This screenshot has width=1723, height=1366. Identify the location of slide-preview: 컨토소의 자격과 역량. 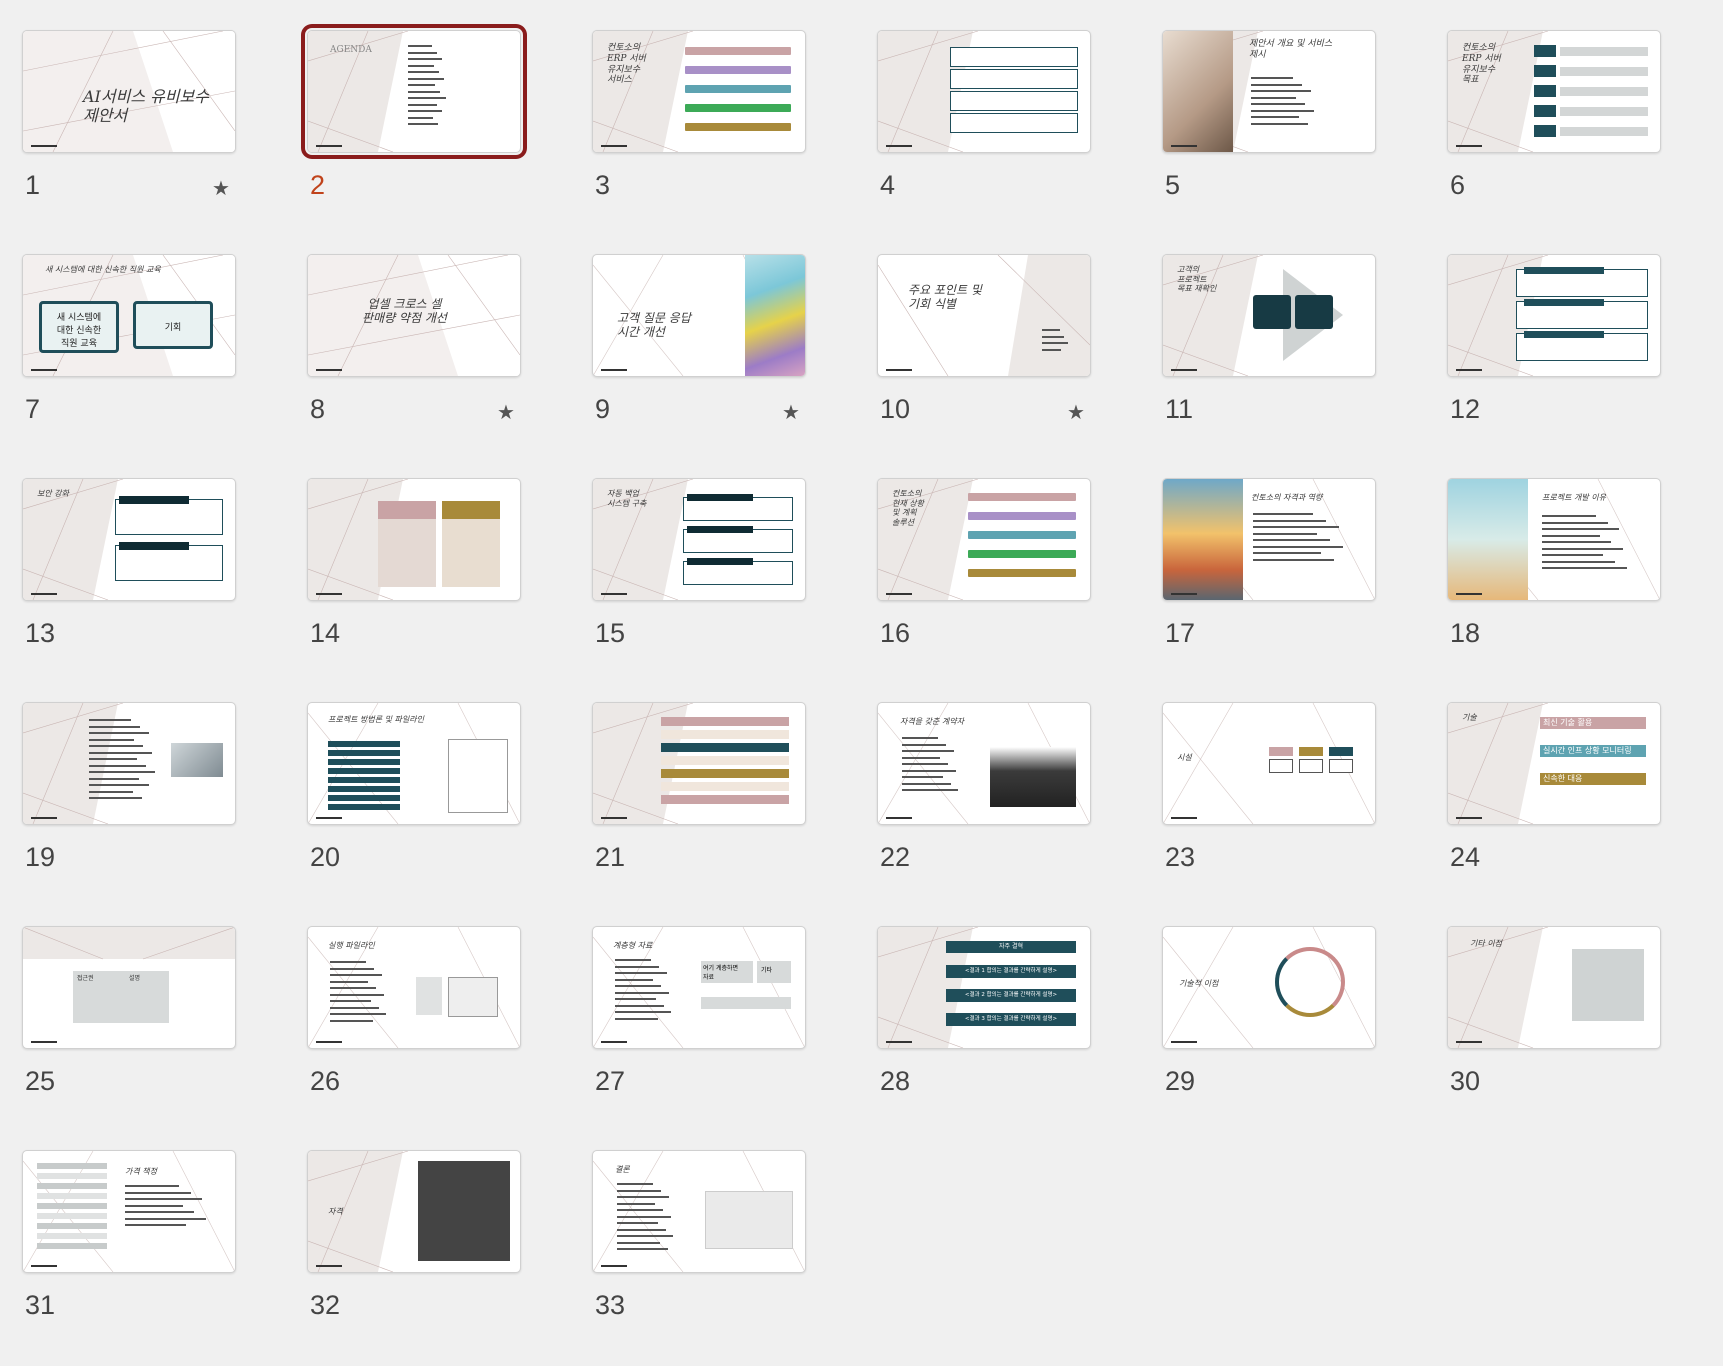
(1269, 539).